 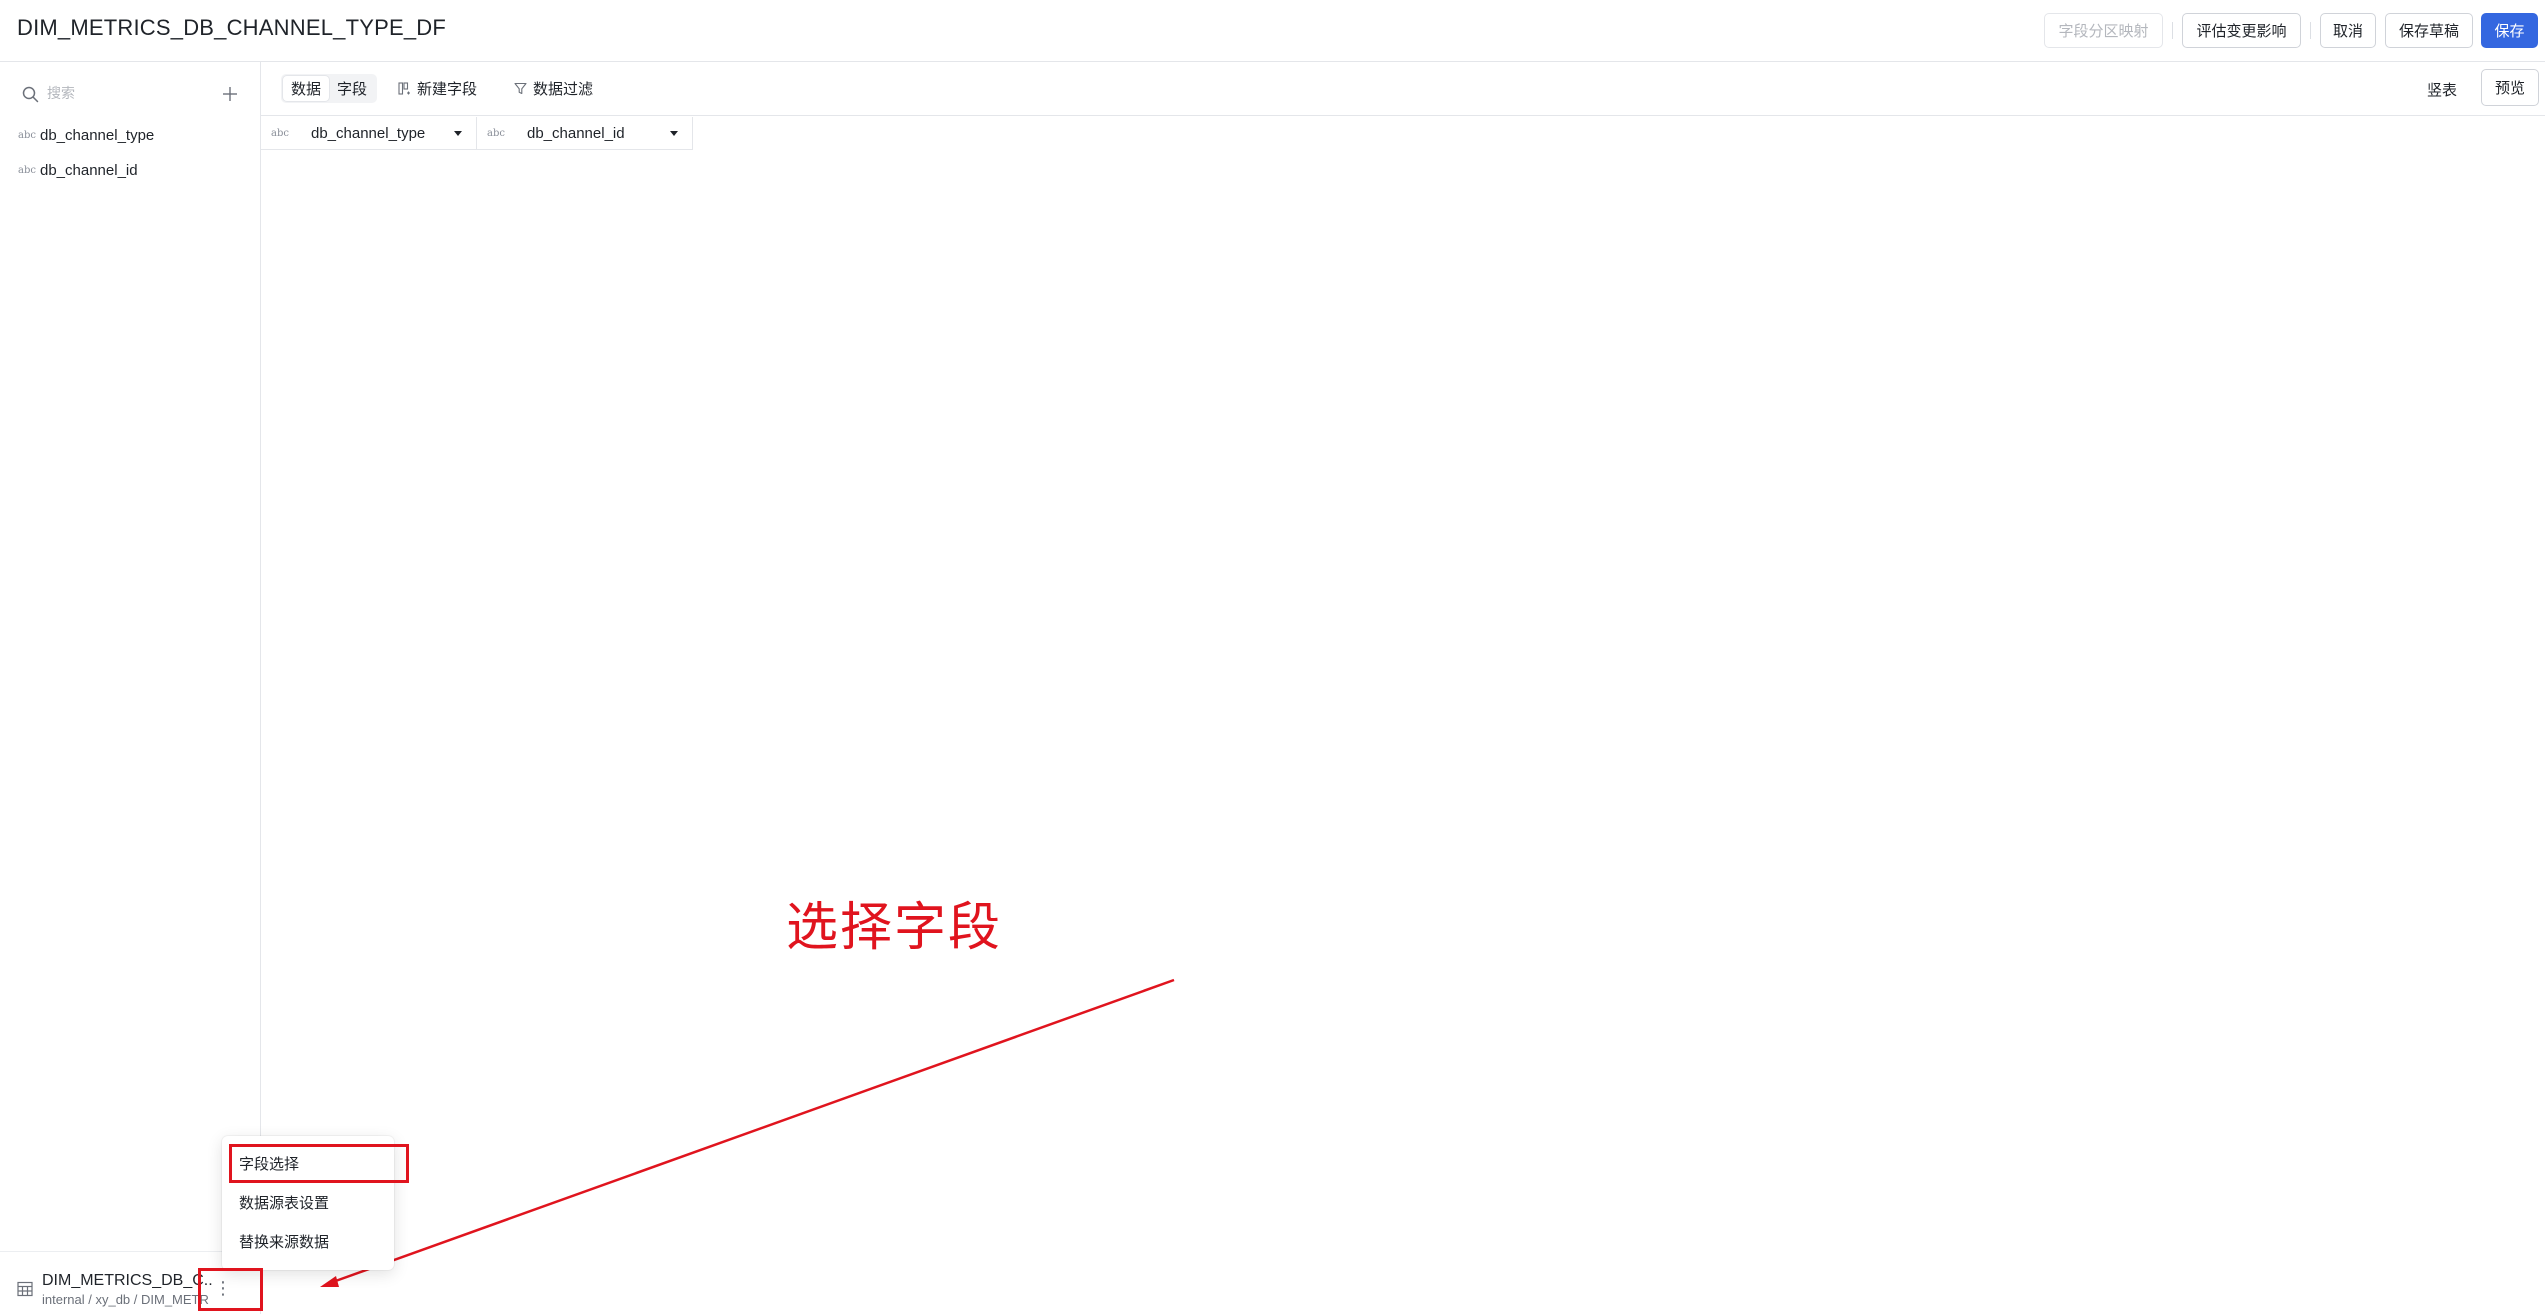 What do you see at coordinates (308, 1241) in the screenshot?
I see `menu-item-replace-source-data: 替换来源数据` at bounding box center [308, 1241].